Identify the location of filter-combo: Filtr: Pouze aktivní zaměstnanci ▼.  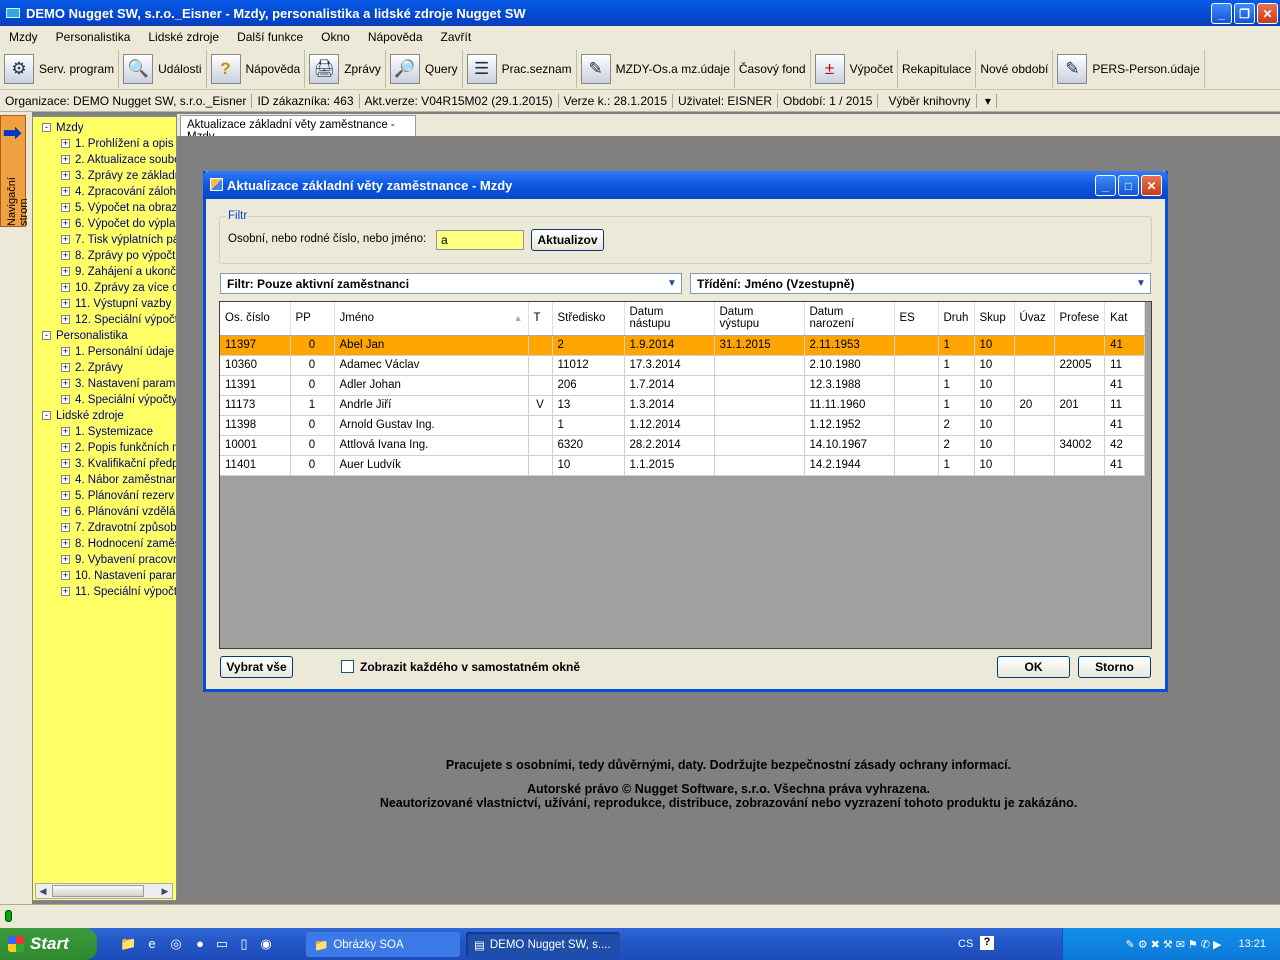
(451, 283).